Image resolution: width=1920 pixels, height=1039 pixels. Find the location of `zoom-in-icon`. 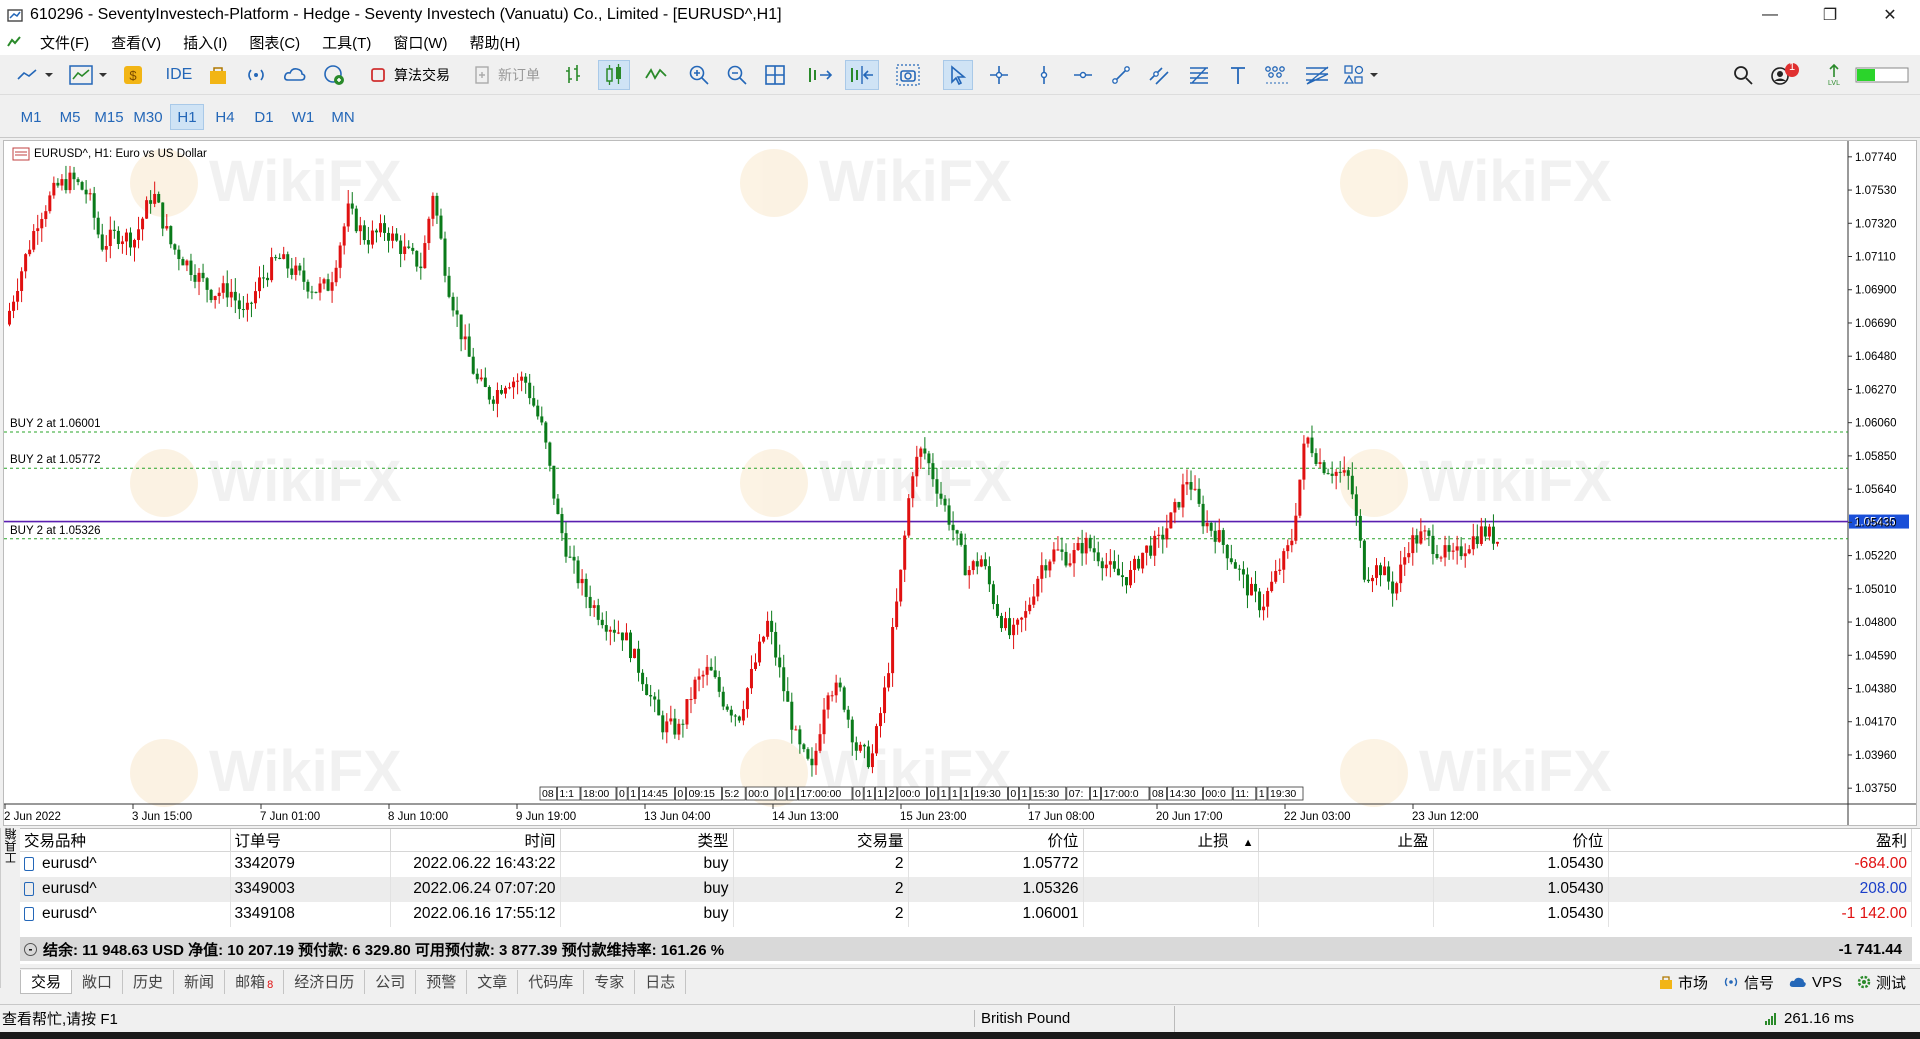

zoom-in-icon is located at coordinates (699, 75).